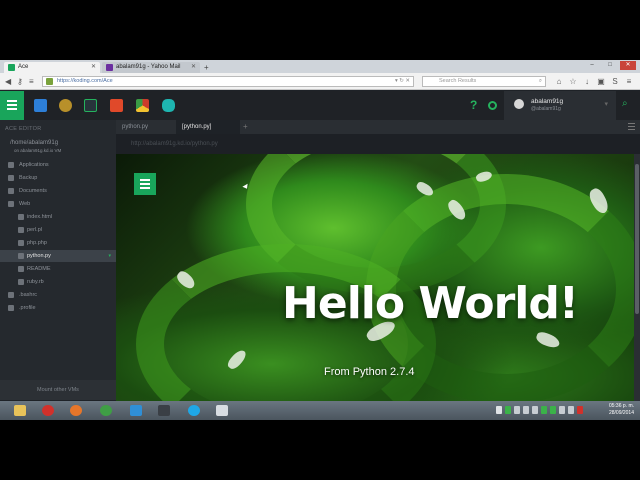 This screenshot has height=480, width=640. Describe the element at coordinates (580, 410) in the screenshot. I see `tray-antivirus-icon` at that location.